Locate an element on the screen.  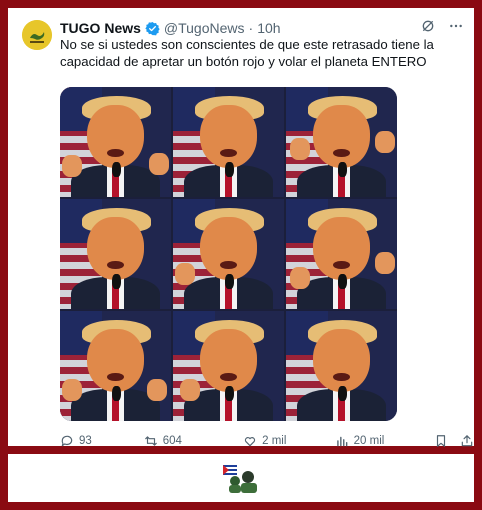
repost-button: 604 is located at coordinates (193, 441).